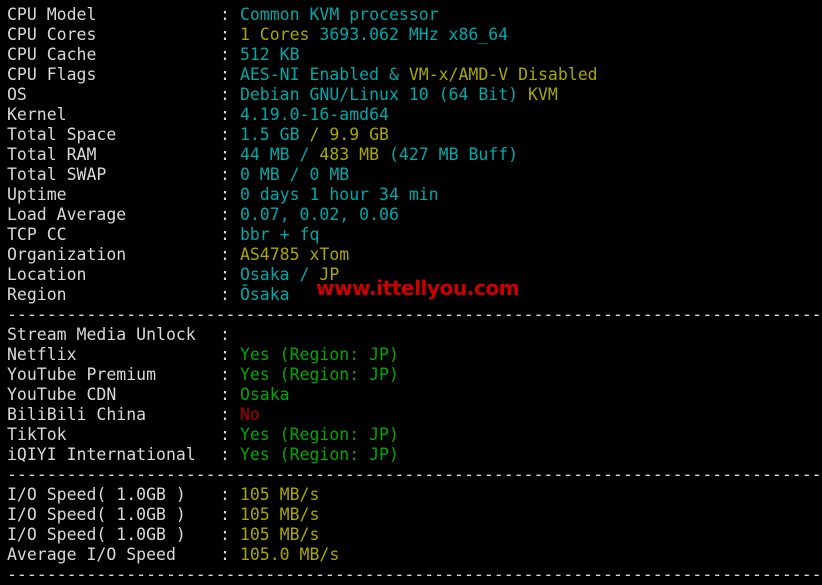 The image size is (822, 585). Describe the element at coordinates (294, 174) in the screenshot. I see `value-segment: 0 MB / 0 MB` at that location.